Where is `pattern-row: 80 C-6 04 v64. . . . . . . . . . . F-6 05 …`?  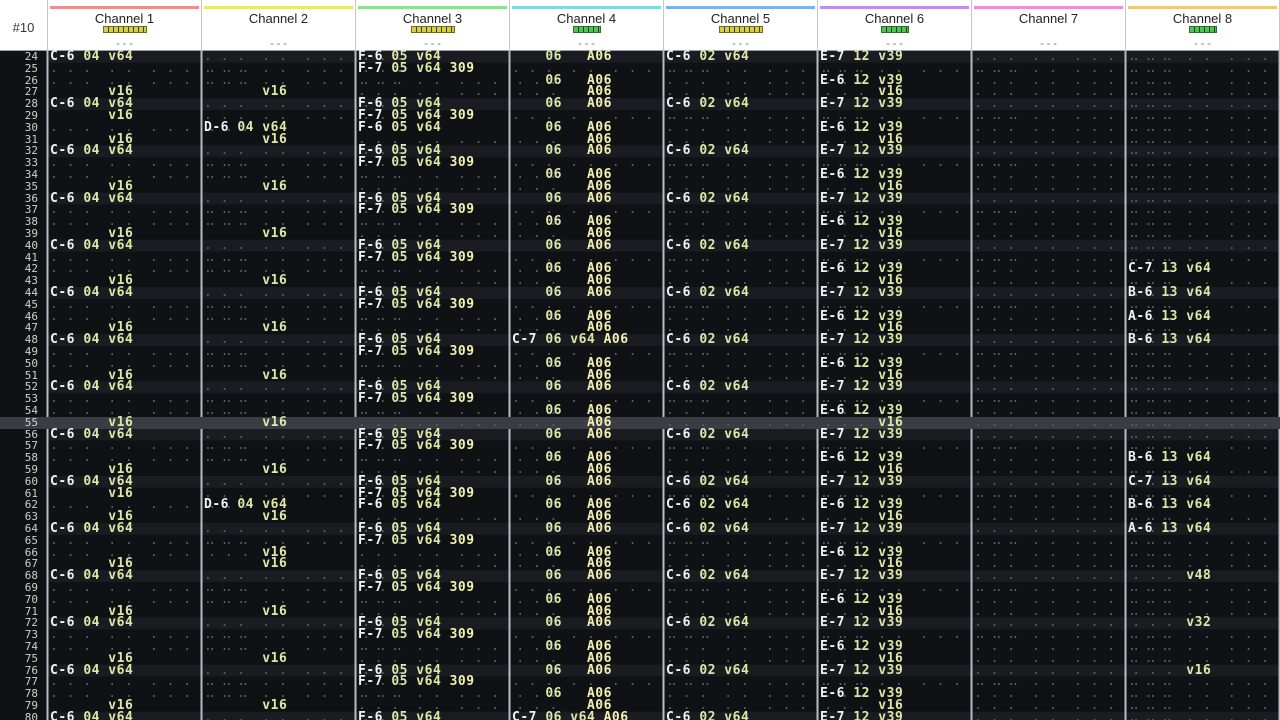 pattern-row: 80 C-6 04 v64. . . . . . . . . . . F-6 05 … is located at coordinates (640, 715).